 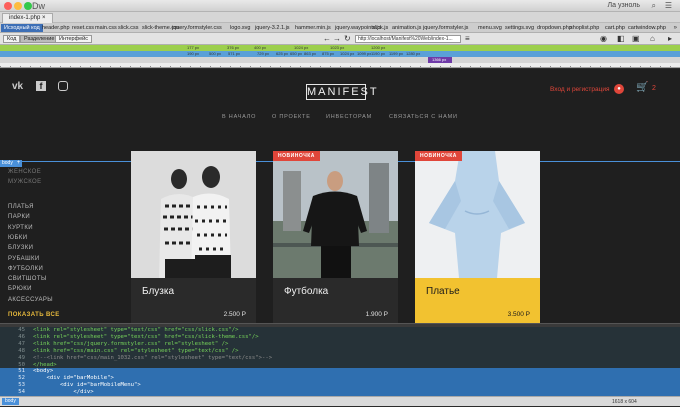 What do you see at coordinates (642, 87) in the screenshot?
I see `cart-icon: 🛒` at bounding box center [642, 87].